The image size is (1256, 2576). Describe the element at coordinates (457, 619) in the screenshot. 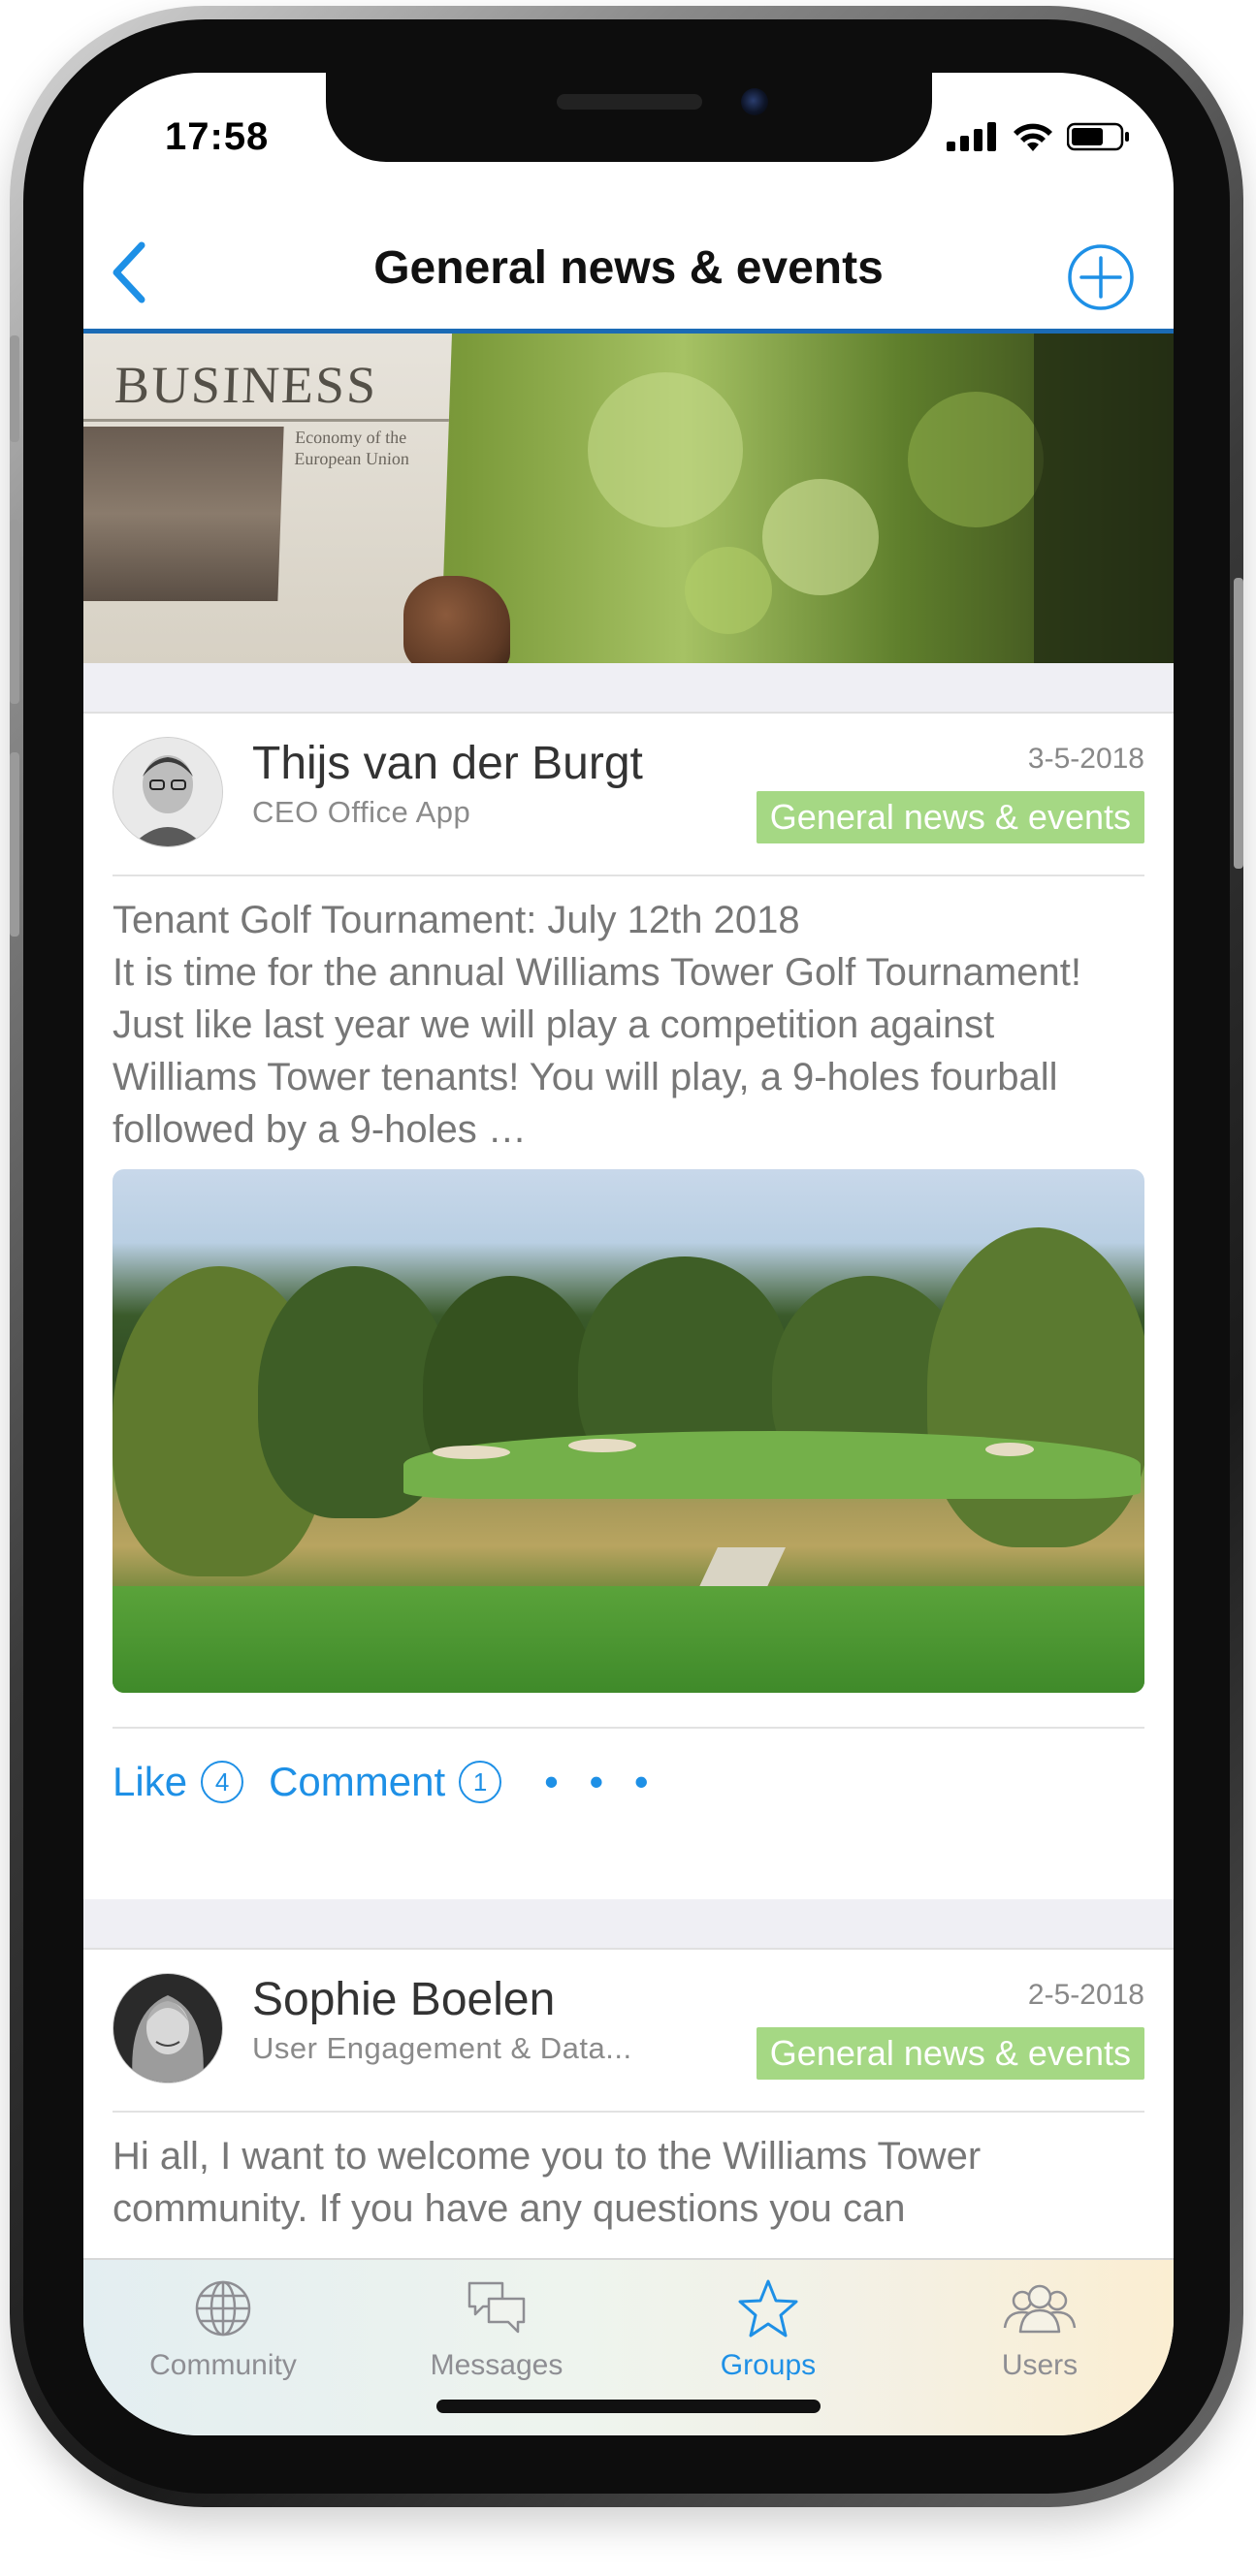

I see `hand-holding-newspaper` at that location.